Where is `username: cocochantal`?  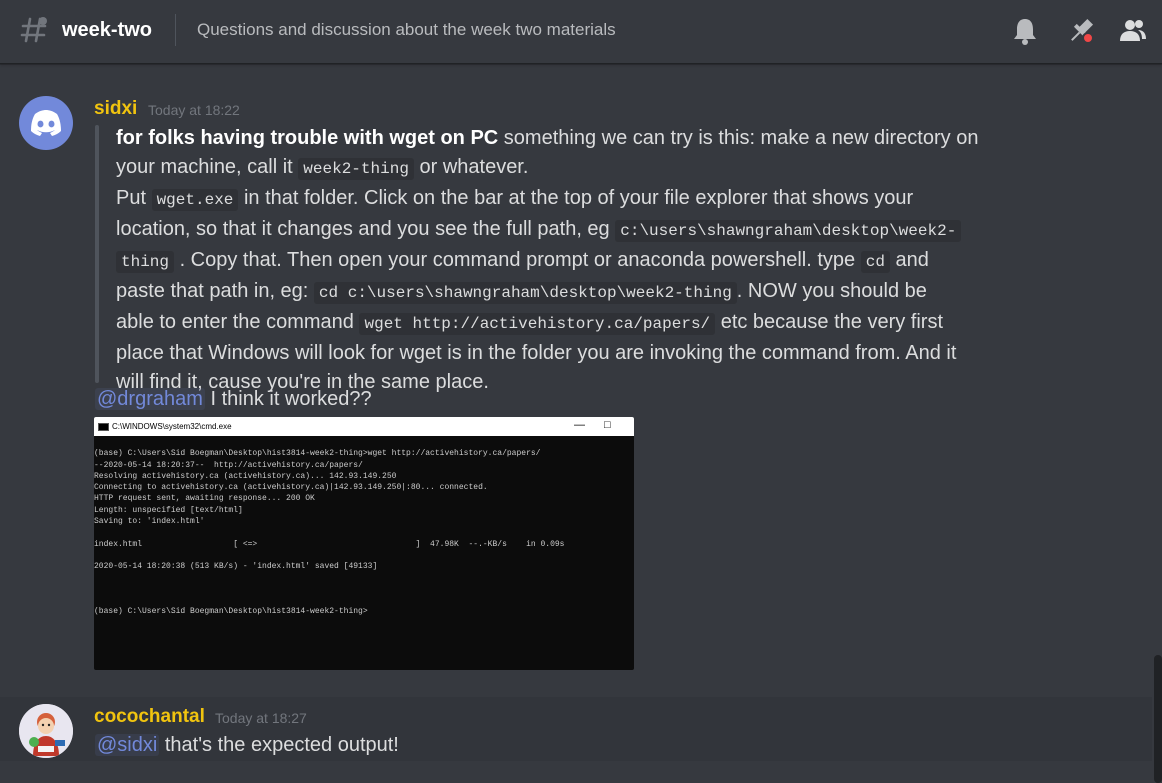 username: cocochantal is located at coordinates (149, 717).